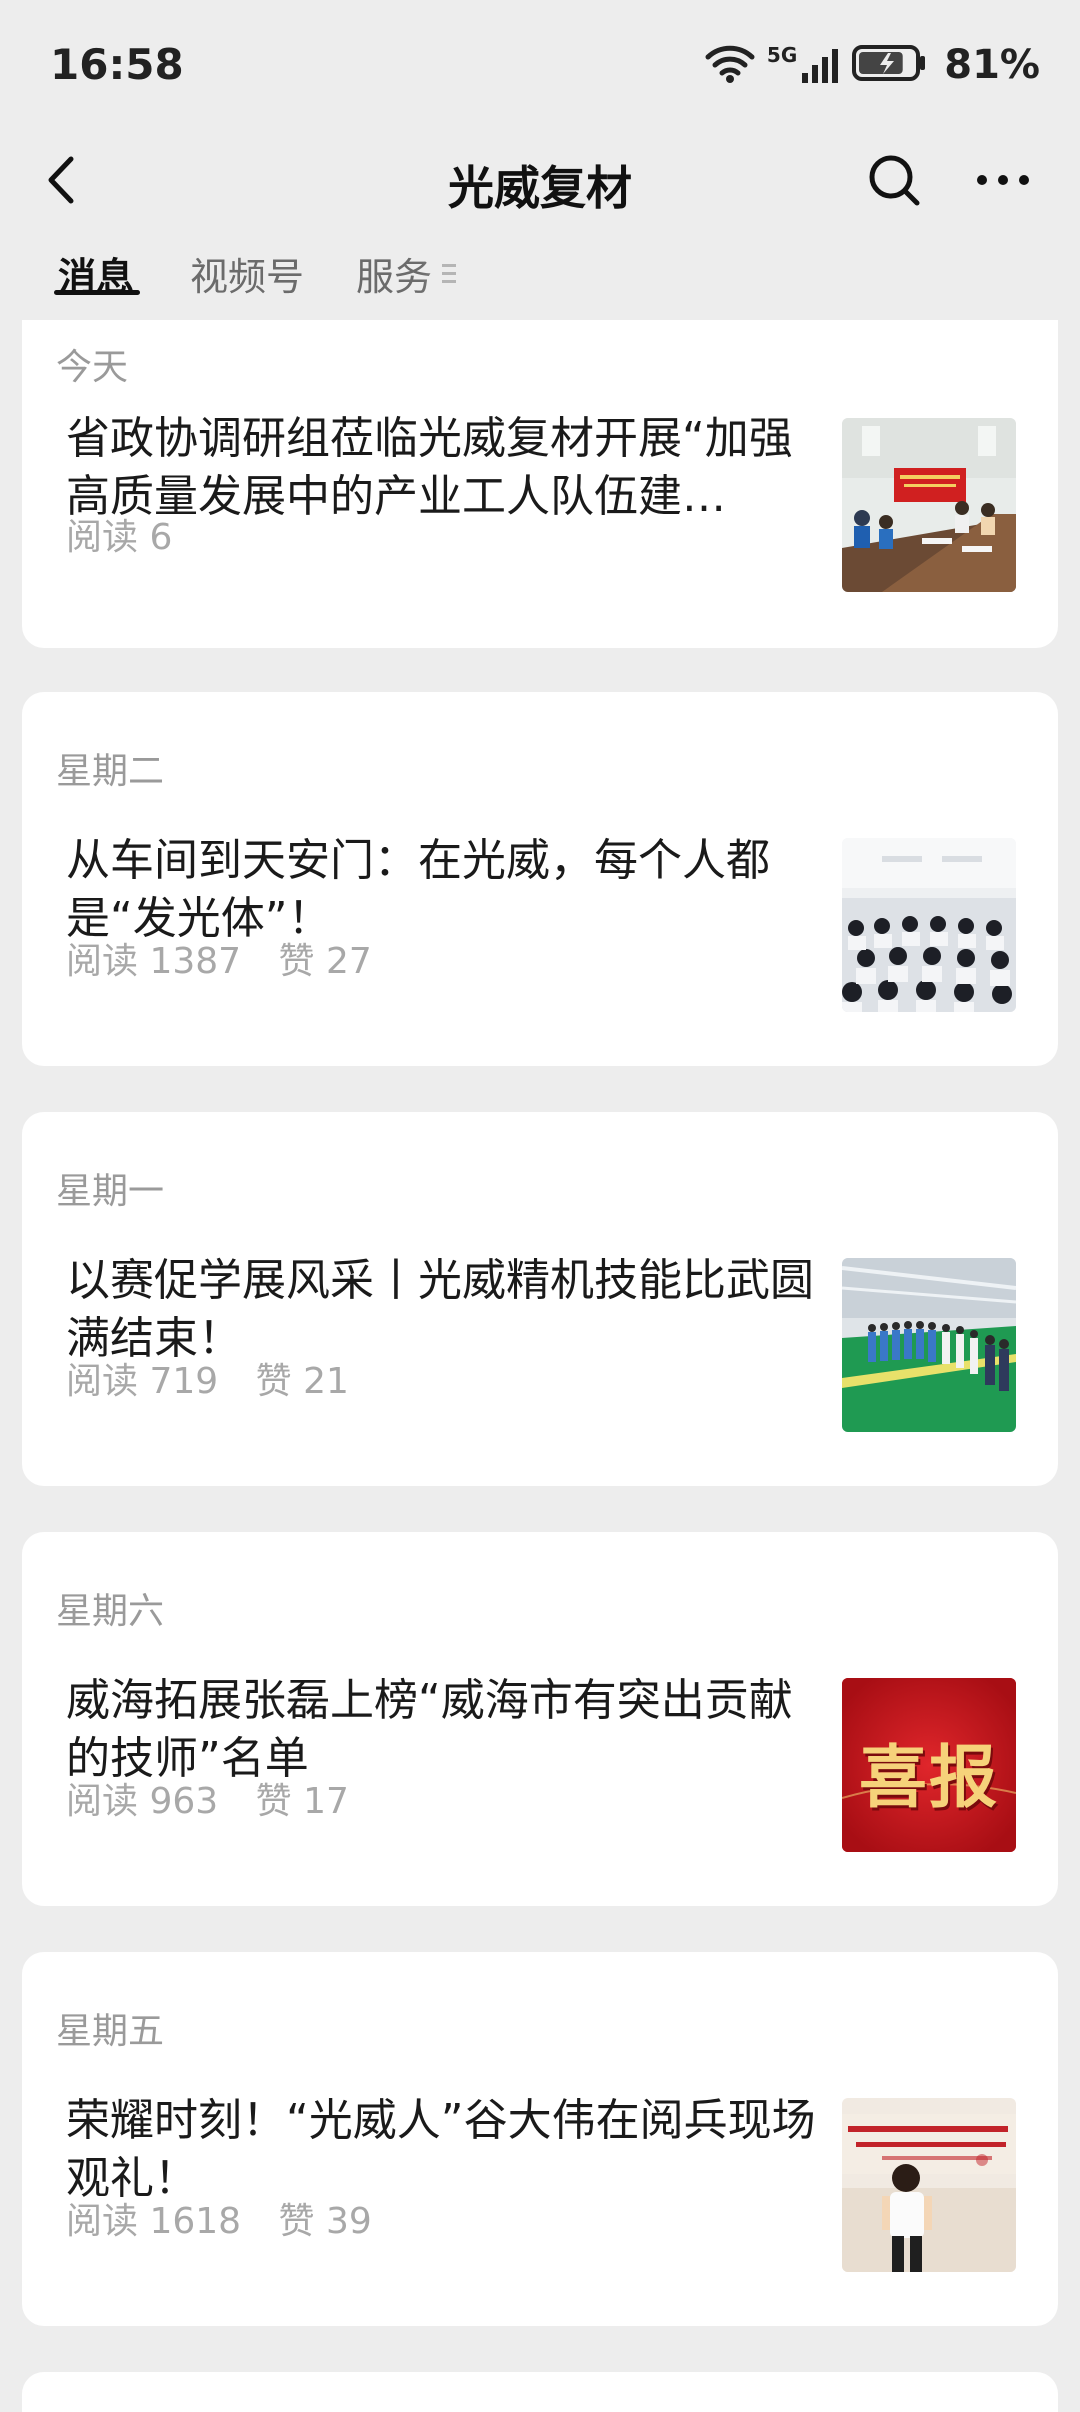 The width and height of the screenshot is (1080, 2412). I want to click on article-meta: 阅读 1387 赞 27, so click(219, 958).